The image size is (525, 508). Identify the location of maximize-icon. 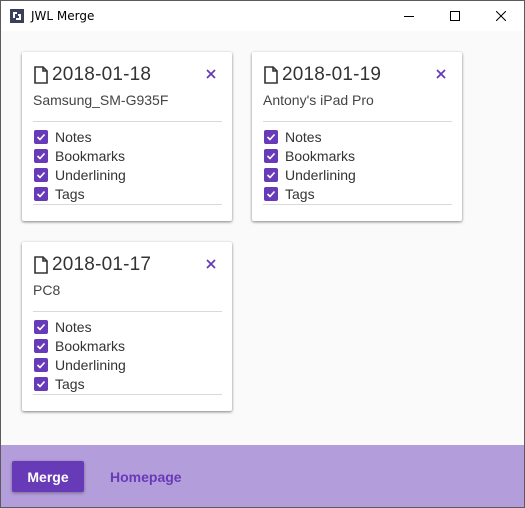
(455, 16).